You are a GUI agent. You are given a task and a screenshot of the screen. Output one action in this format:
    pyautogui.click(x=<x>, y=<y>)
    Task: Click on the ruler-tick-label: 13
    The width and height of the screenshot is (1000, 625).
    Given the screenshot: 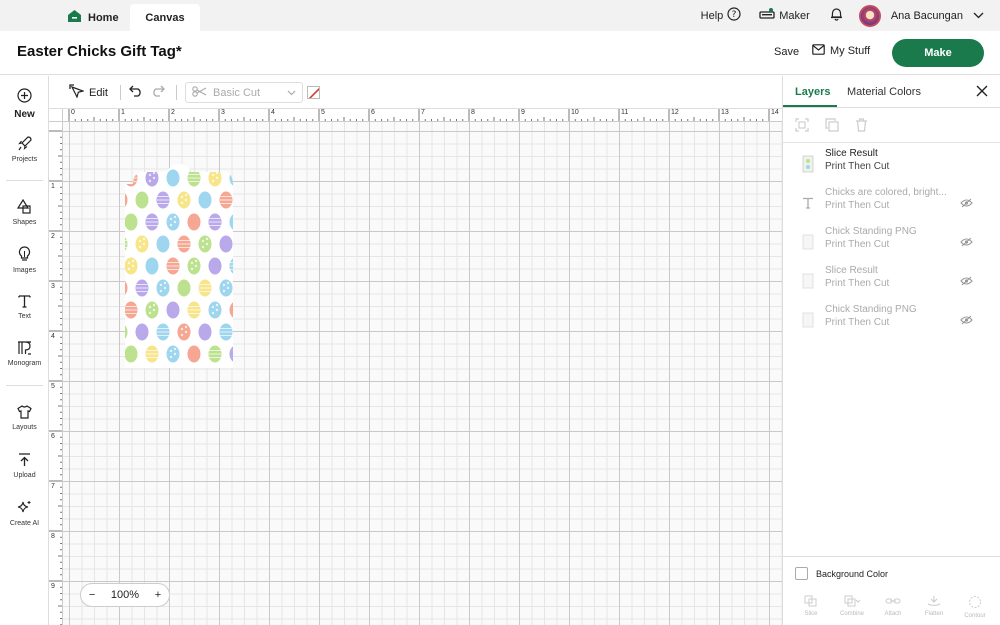 What is the action you would take?
    pyautogui.click(x=725, y=112)
    